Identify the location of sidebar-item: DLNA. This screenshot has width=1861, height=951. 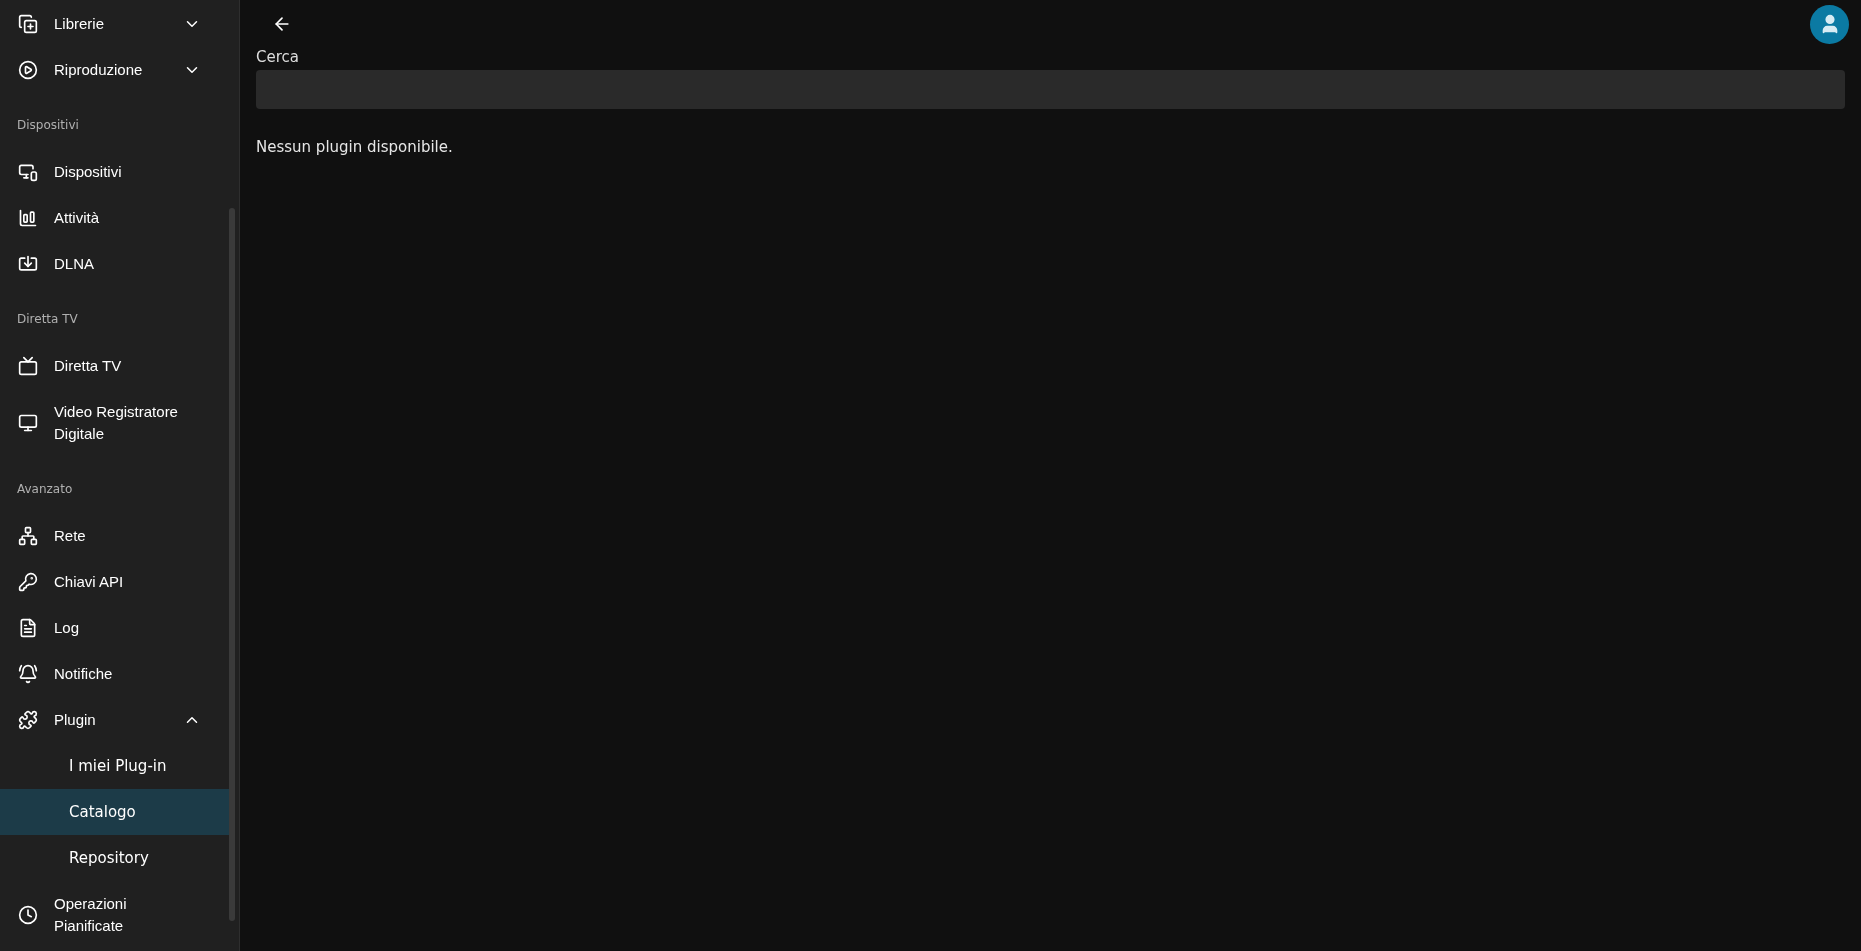
(114, 264).